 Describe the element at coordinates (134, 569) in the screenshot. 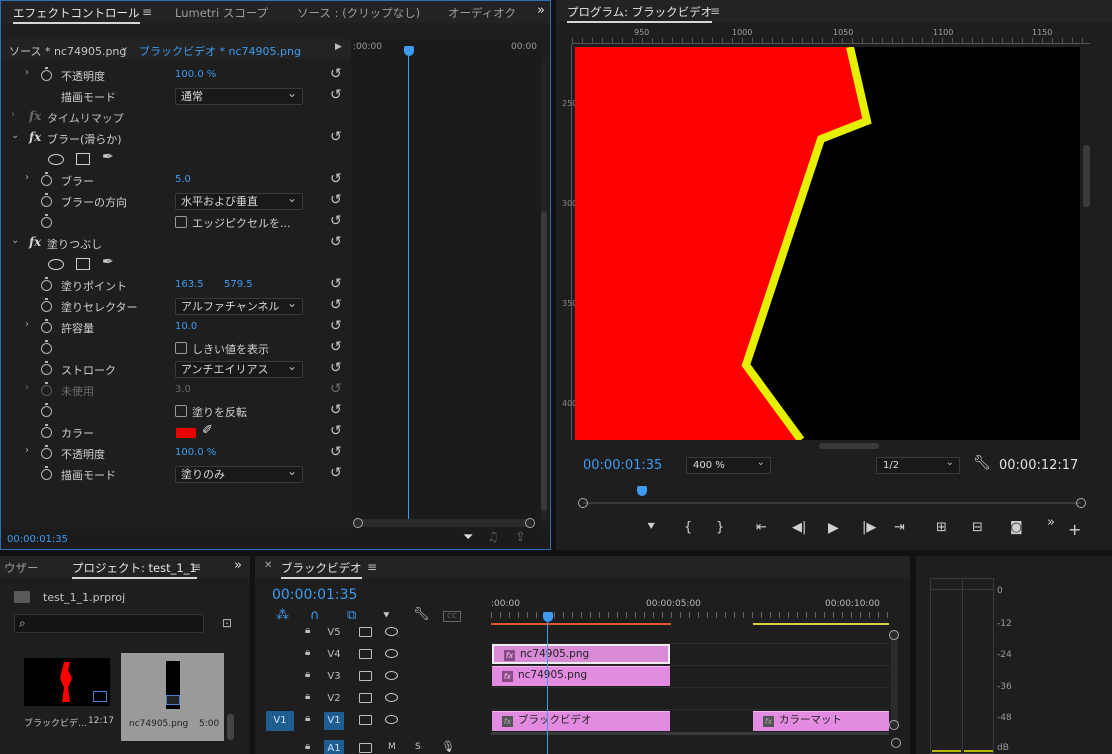

I see `tab-project: プロジェクト: test_1_1` at that location.